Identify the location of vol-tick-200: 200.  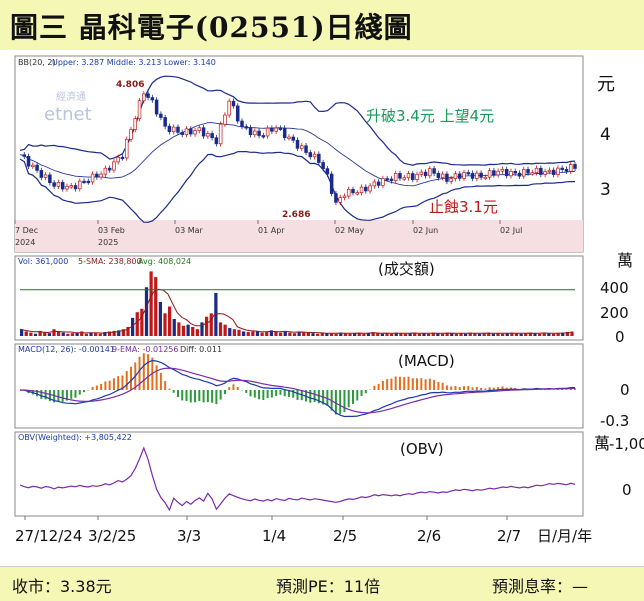
(614, 313).